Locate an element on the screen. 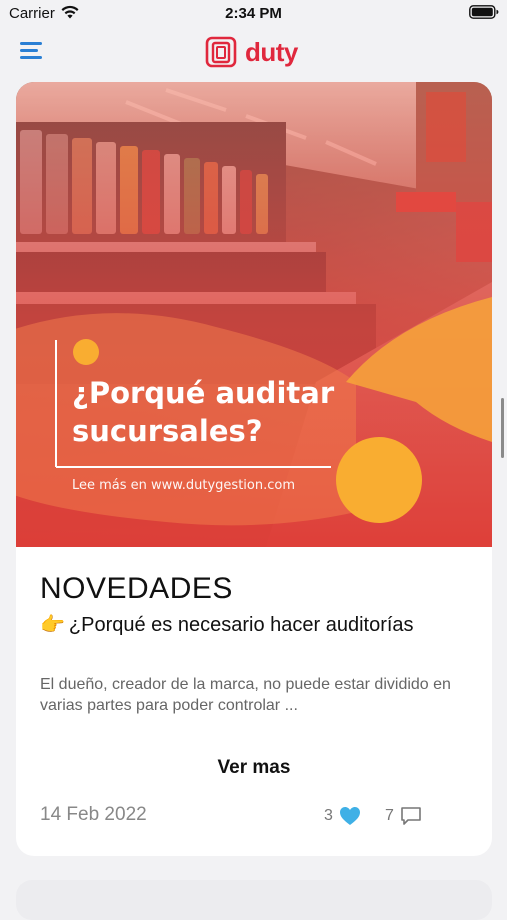  hamburger-menu-icon is located at coordinates (32, 52).